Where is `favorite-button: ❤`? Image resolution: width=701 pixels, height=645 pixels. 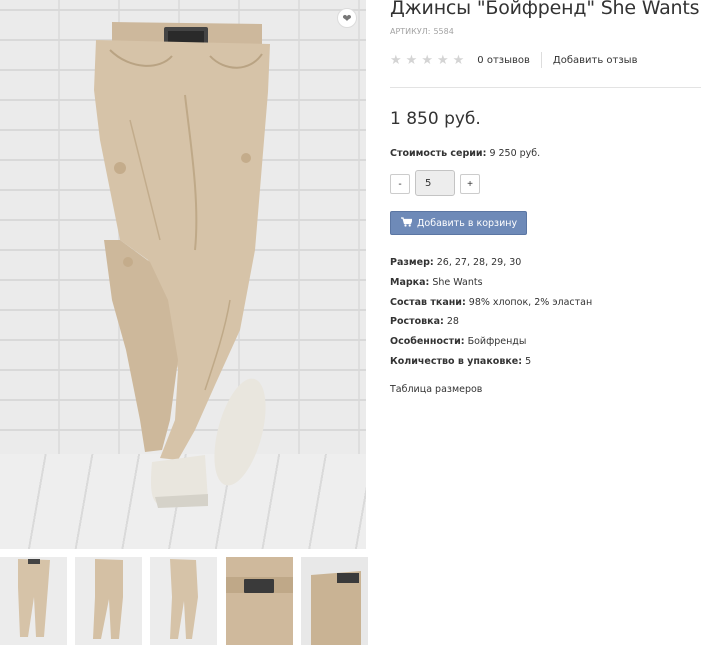
favorite-button: ❤ is located at coordinates (347, 18).